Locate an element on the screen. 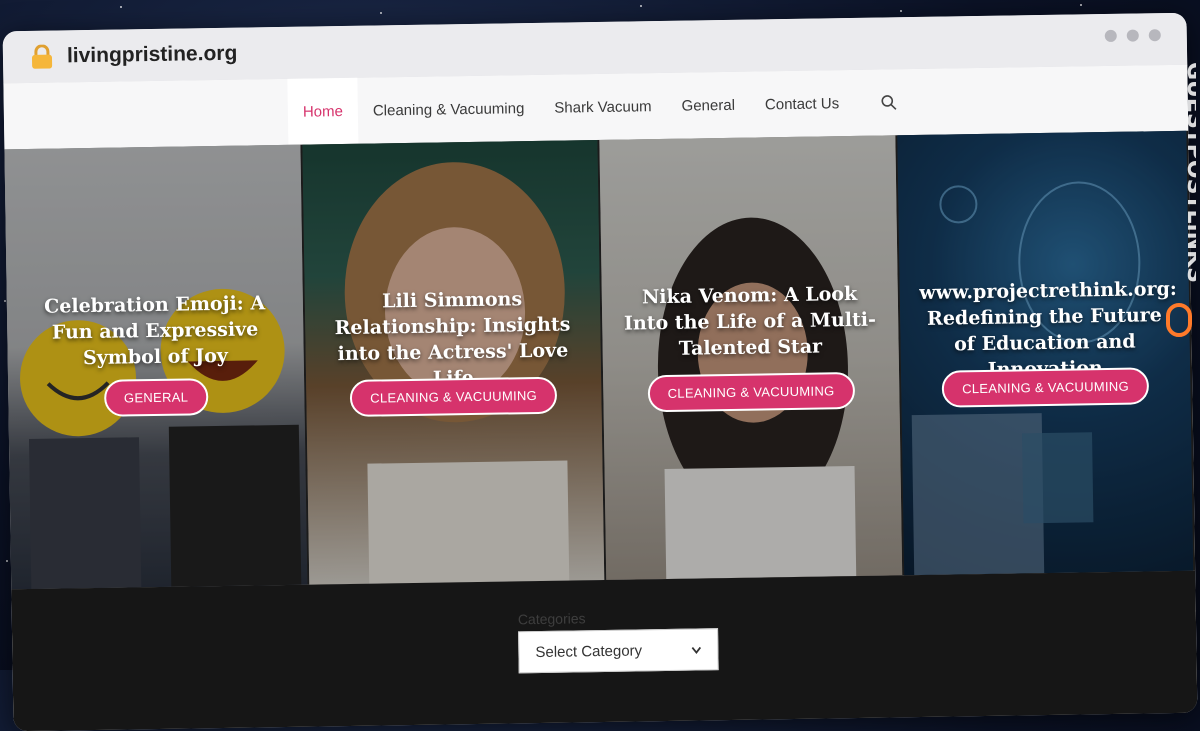 The height and width of the screenshot is (731, 1200). nav-general: General is located at coordinates (708, 105).